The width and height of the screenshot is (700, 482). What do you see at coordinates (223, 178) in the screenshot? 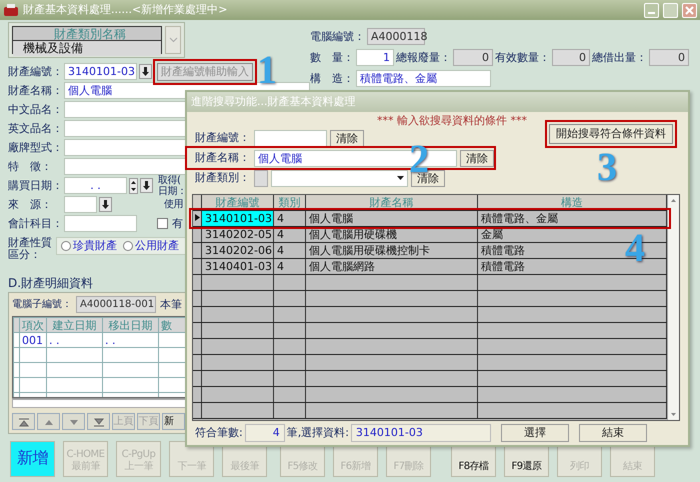
I see `field-label: 財產類別：` at bounding box center [223, 178].